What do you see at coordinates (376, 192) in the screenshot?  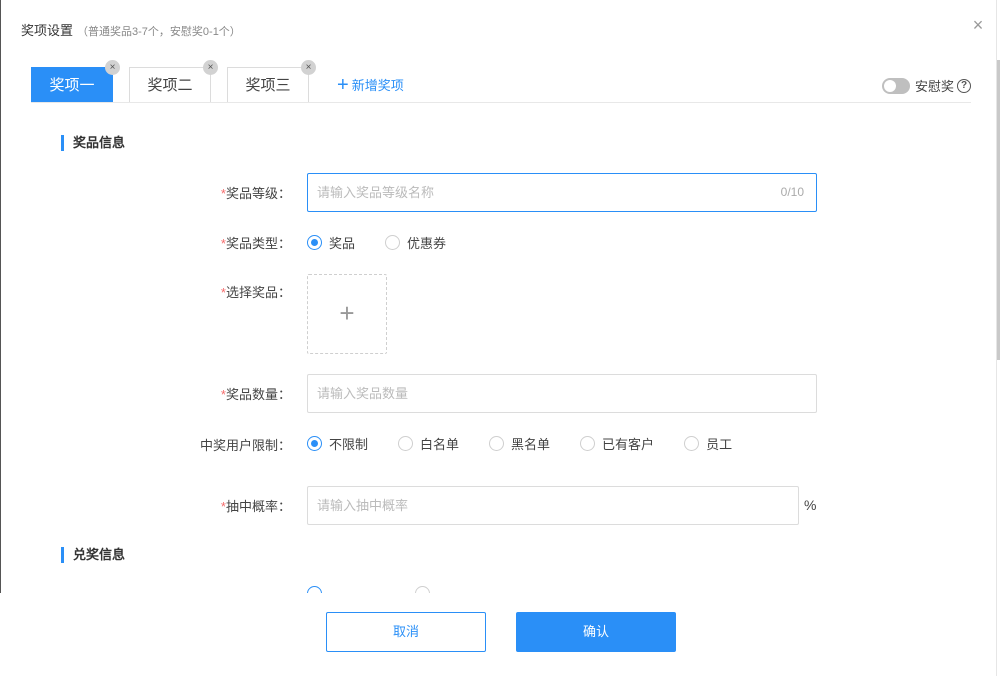 I see `prize-level-placeholder: 请输入奖品等级名称` at bounding box center [376, 192].